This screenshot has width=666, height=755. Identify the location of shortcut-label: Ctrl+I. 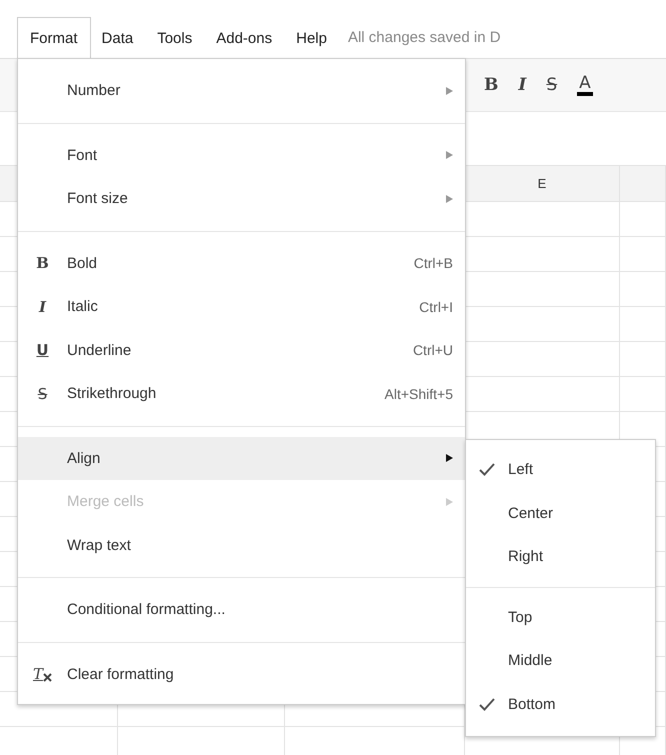
(436, 306).